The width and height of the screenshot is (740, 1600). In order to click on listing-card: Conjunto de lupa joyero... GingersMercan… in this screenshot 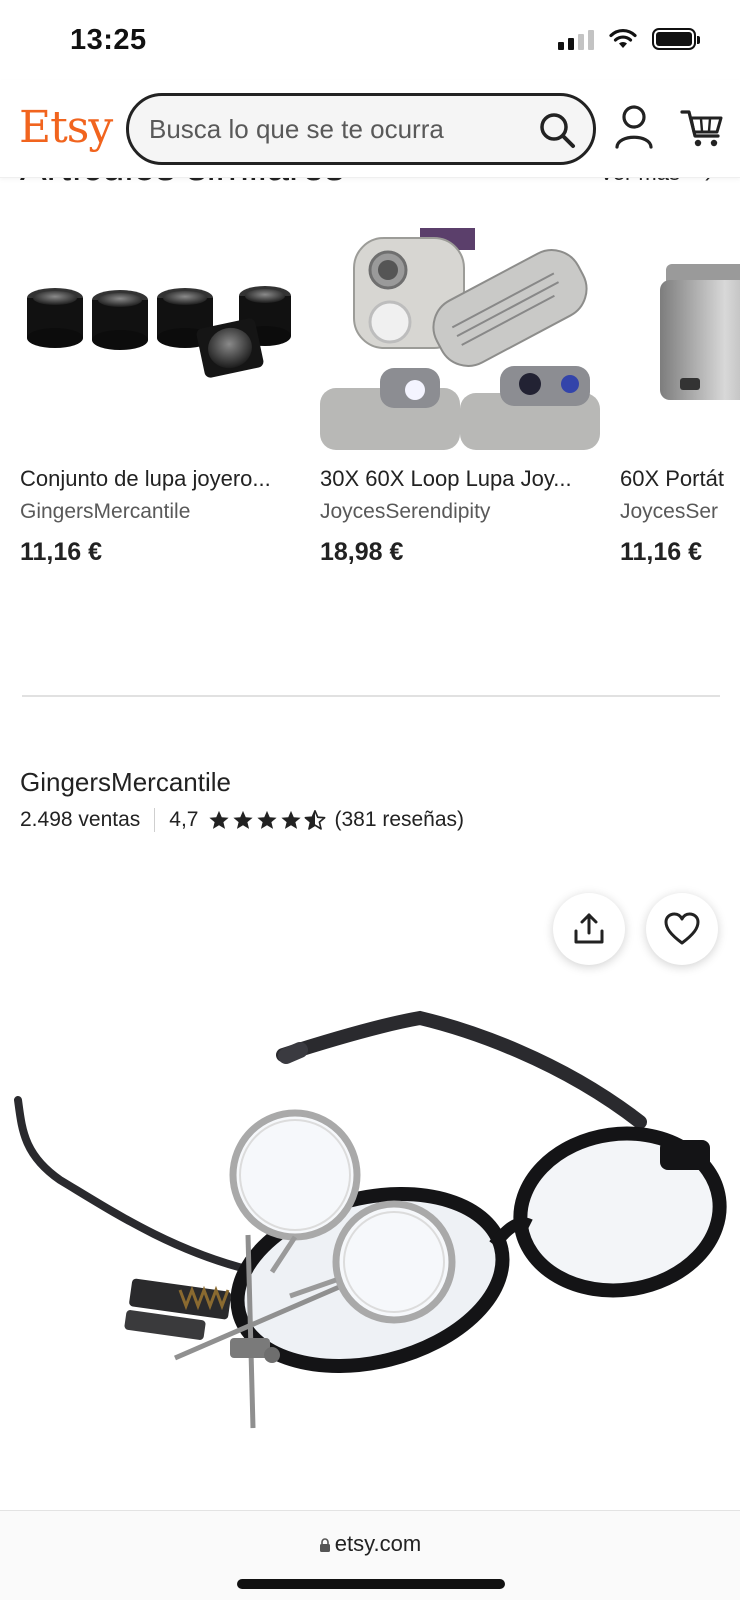, I will do `click(160, 397)`.